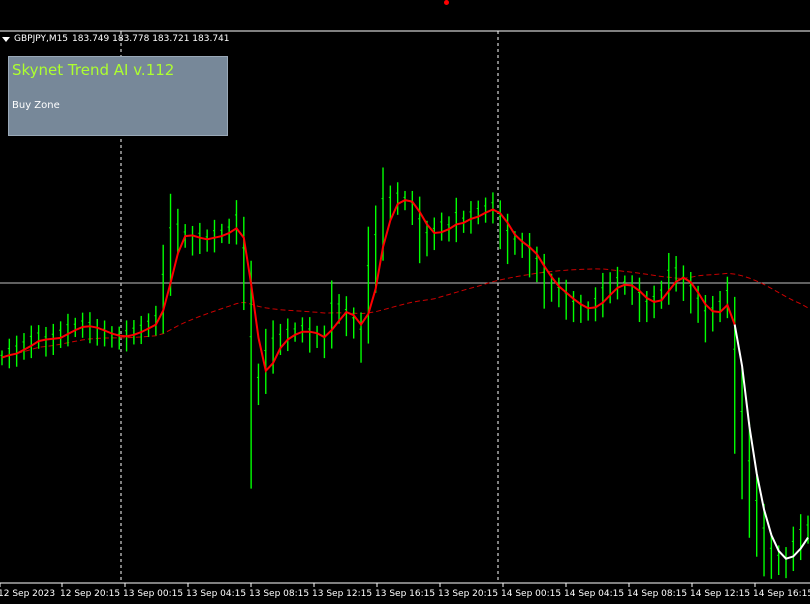 The image size is (810, 604). I want to click on chevron-down-icon, so click(6, 39).